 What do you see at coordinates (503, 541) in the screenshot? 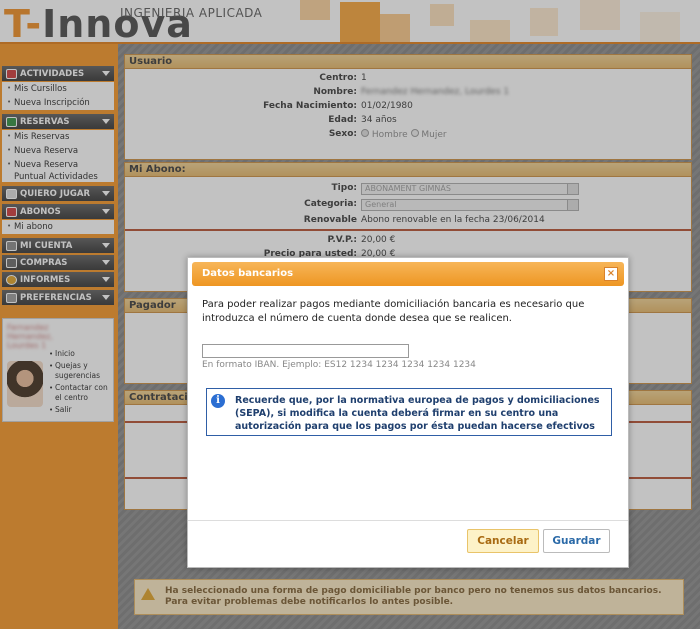
I see `cancel-button: Cancelar` at bounding box center [503, 541].